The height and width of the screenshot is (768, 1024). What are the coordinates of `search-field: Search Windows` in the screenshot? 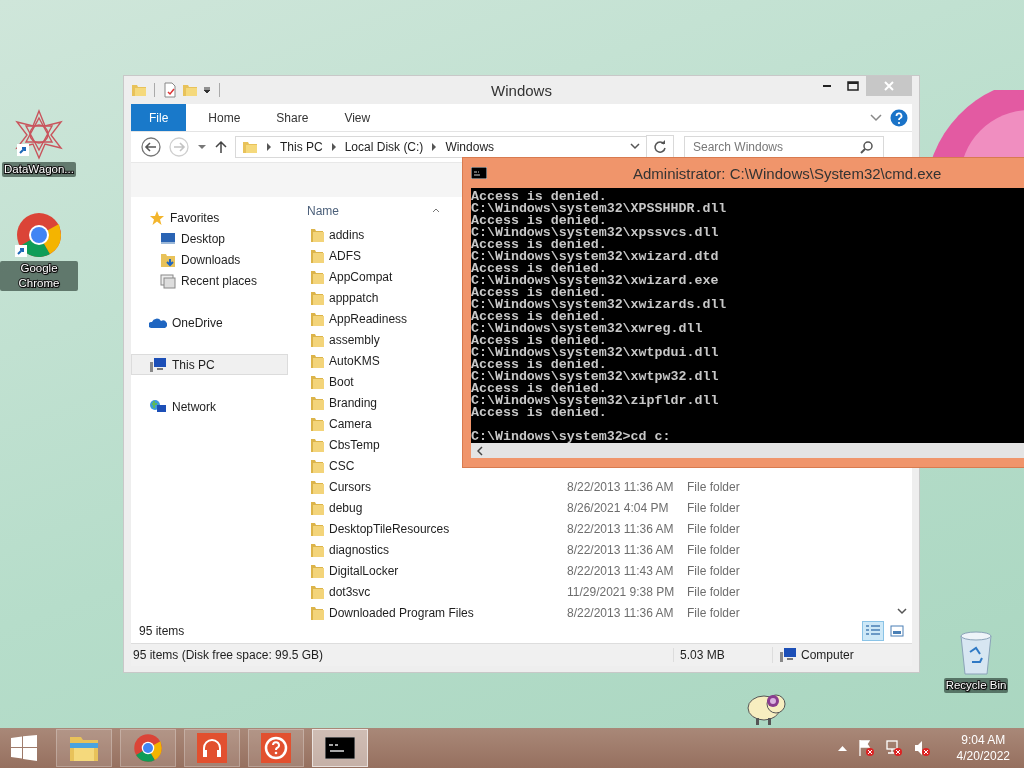 It's located at (784, 147).